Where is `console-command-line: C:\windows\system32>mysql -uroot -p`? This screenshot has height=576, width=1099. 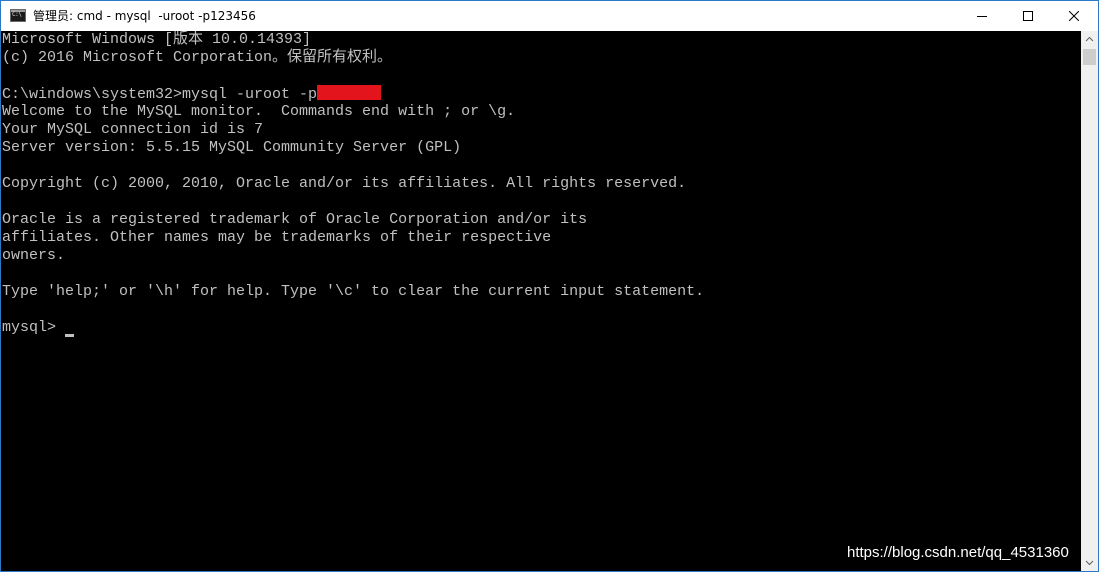 console-command-line: C:\windows\system32>mysql -uroot -p is located at coordinates (192, 94).